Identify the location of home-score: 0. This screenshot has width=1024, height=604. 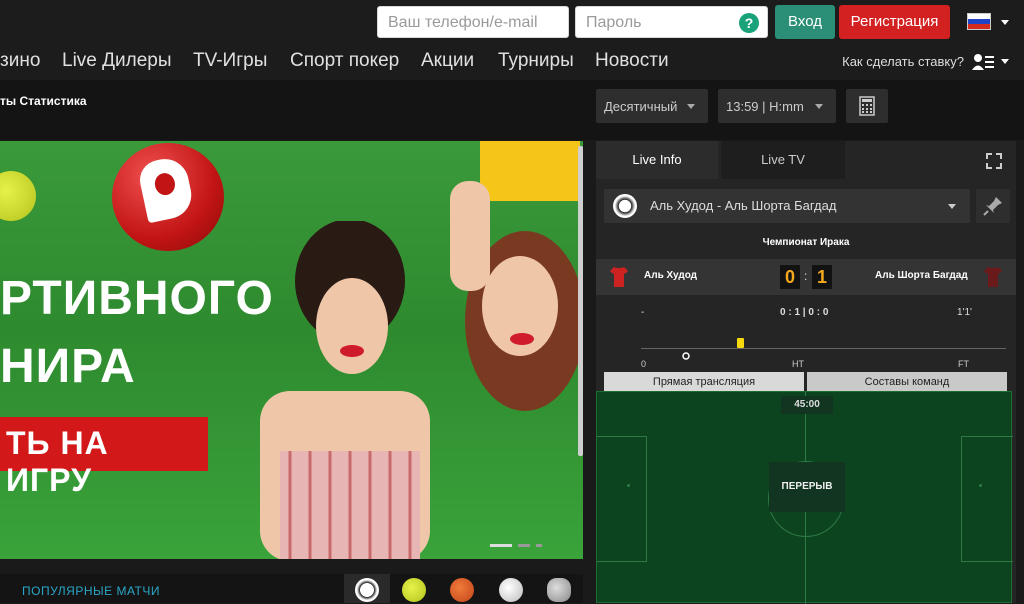
(790, 277).